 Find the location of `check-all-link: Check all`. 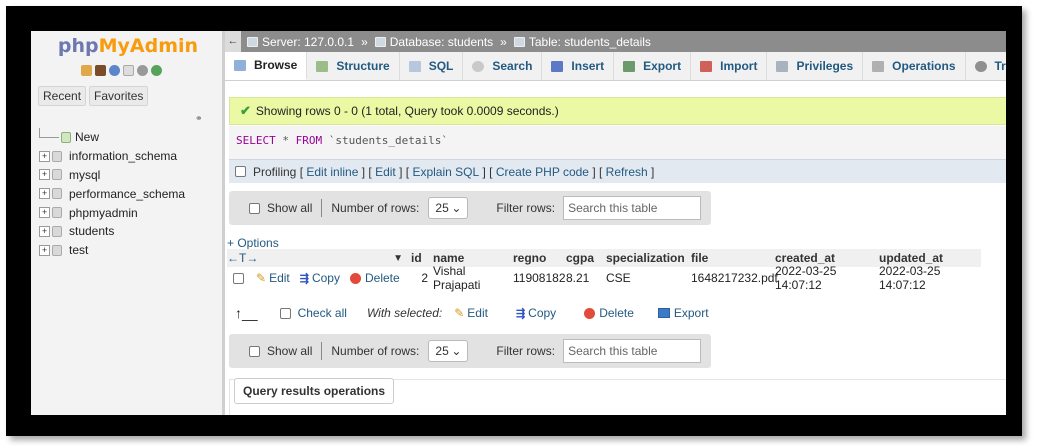

check-all-link: Check all is located at coordinates (322, 313).